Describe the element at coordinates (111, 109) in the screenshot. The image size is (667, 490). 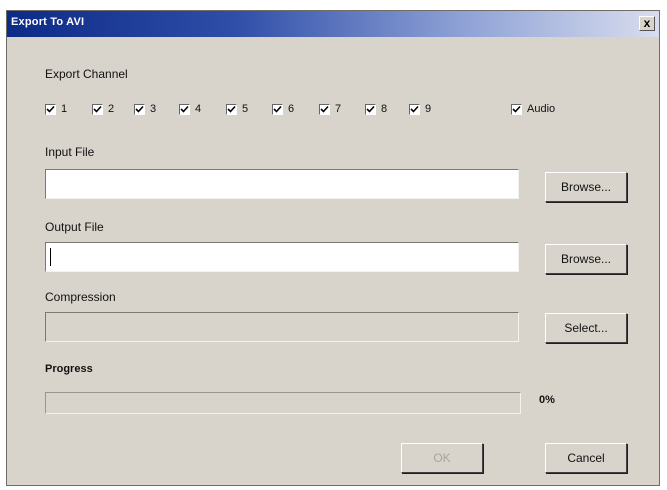
I see `channel-2-label: 2` at that location.